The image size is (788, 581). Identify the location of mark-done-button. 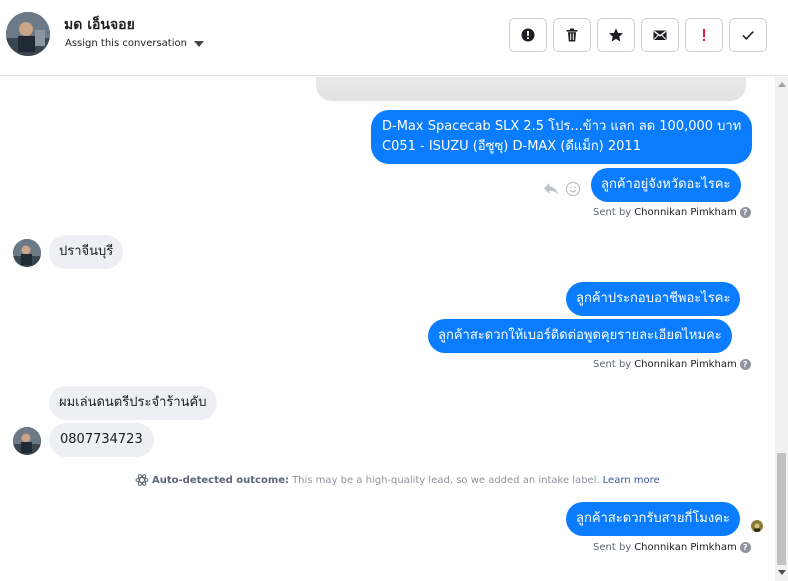
(748, 35).